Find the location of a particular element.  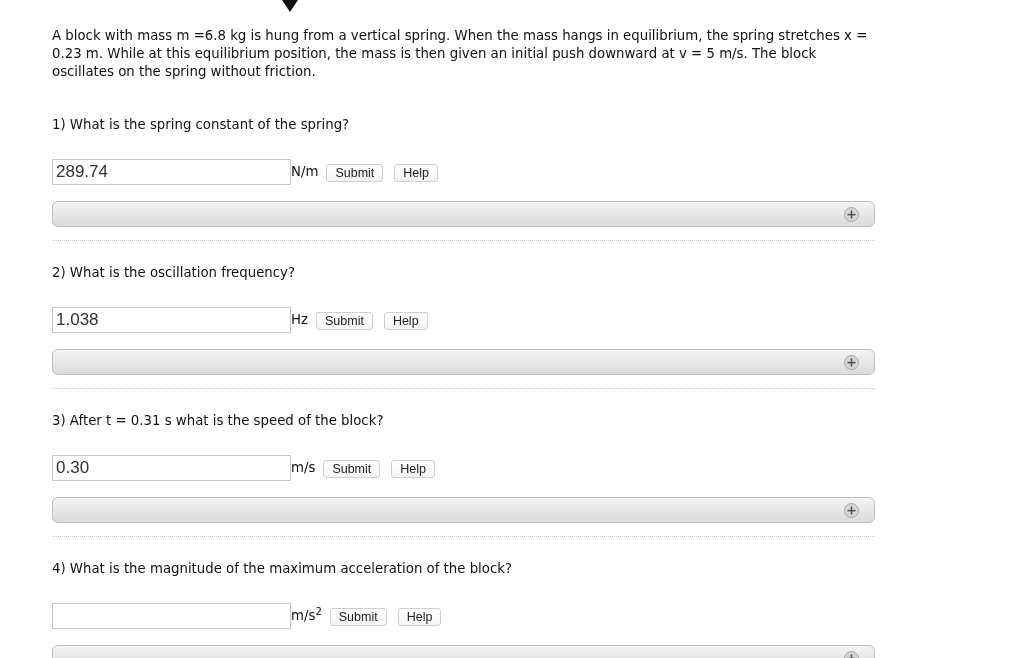

unit-label: m/s is located at coordinates (303, 468).